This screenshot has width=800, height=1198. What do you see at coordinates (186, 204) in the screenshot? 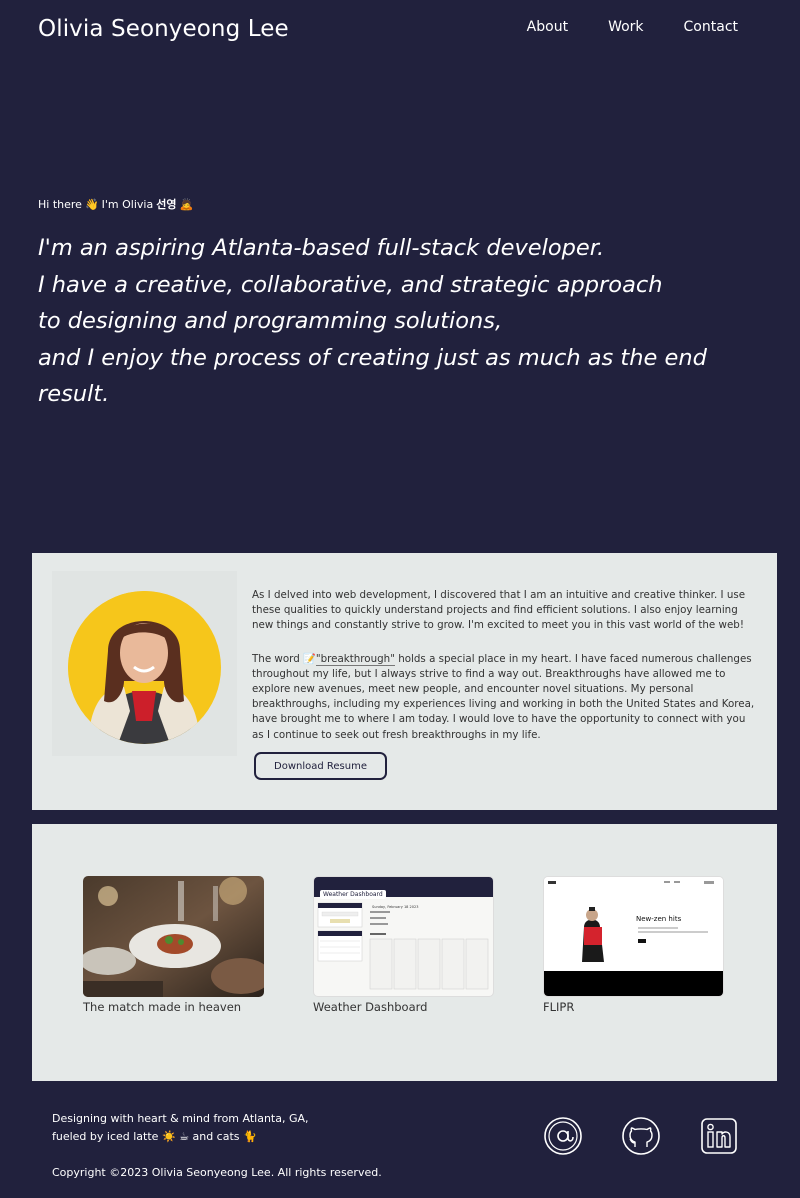
I see `person-bowing-icon: 🙇` at bounding box center [186, 204].